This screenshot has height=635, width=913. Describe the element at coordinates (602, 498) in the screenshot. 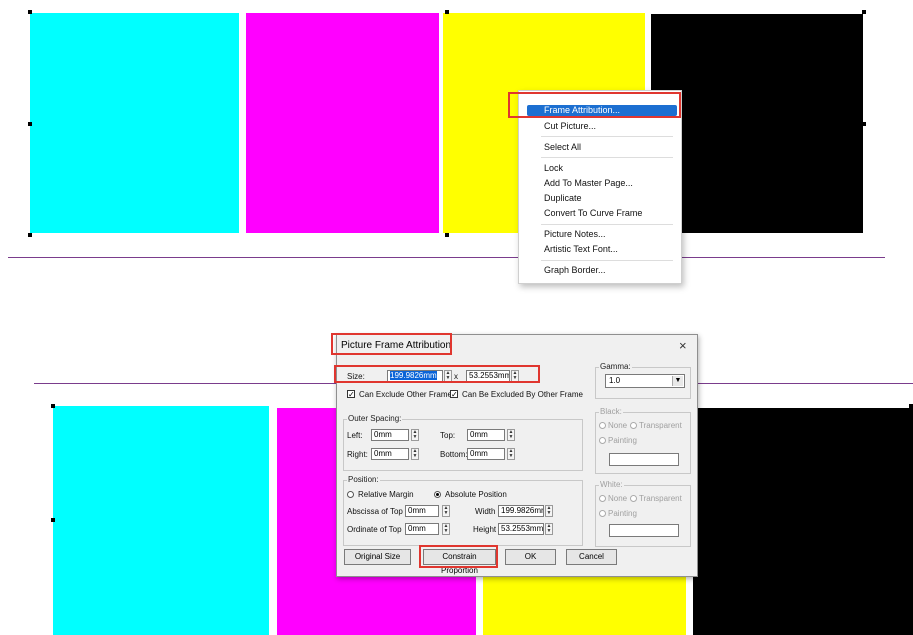

I see `white-none-radio` at that location.